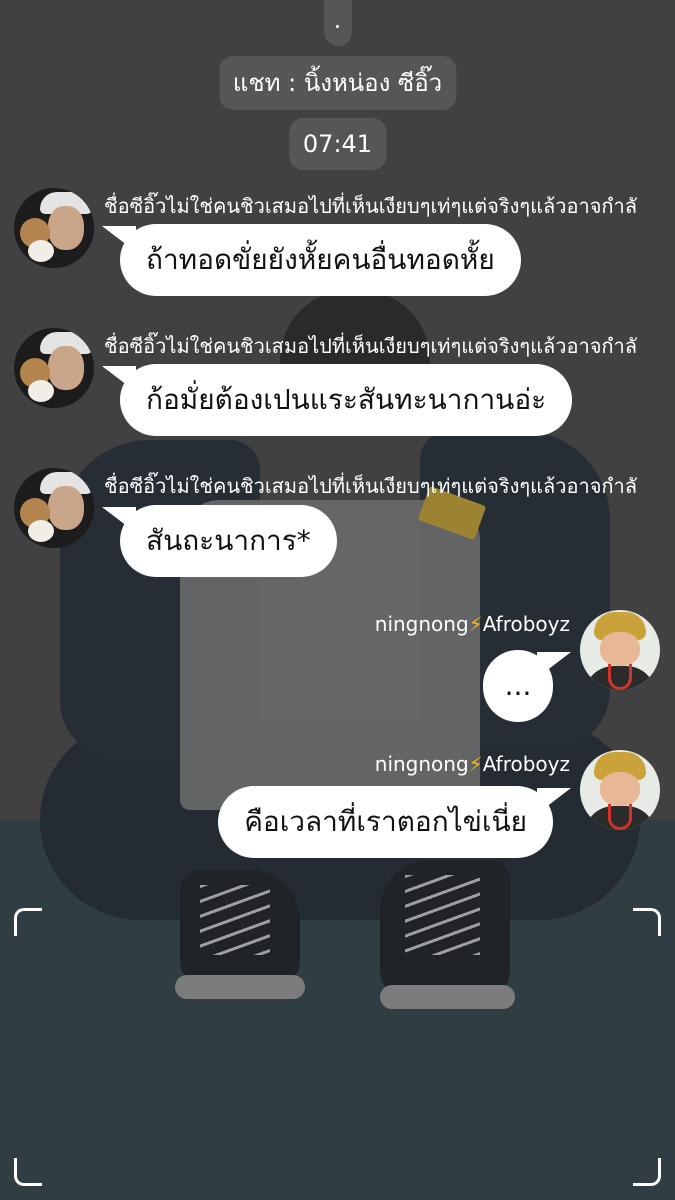 The height and width of the screenshot is (1200, 675). I want to click on frame-corner-bottom-right-icon, so click(647, 1172).